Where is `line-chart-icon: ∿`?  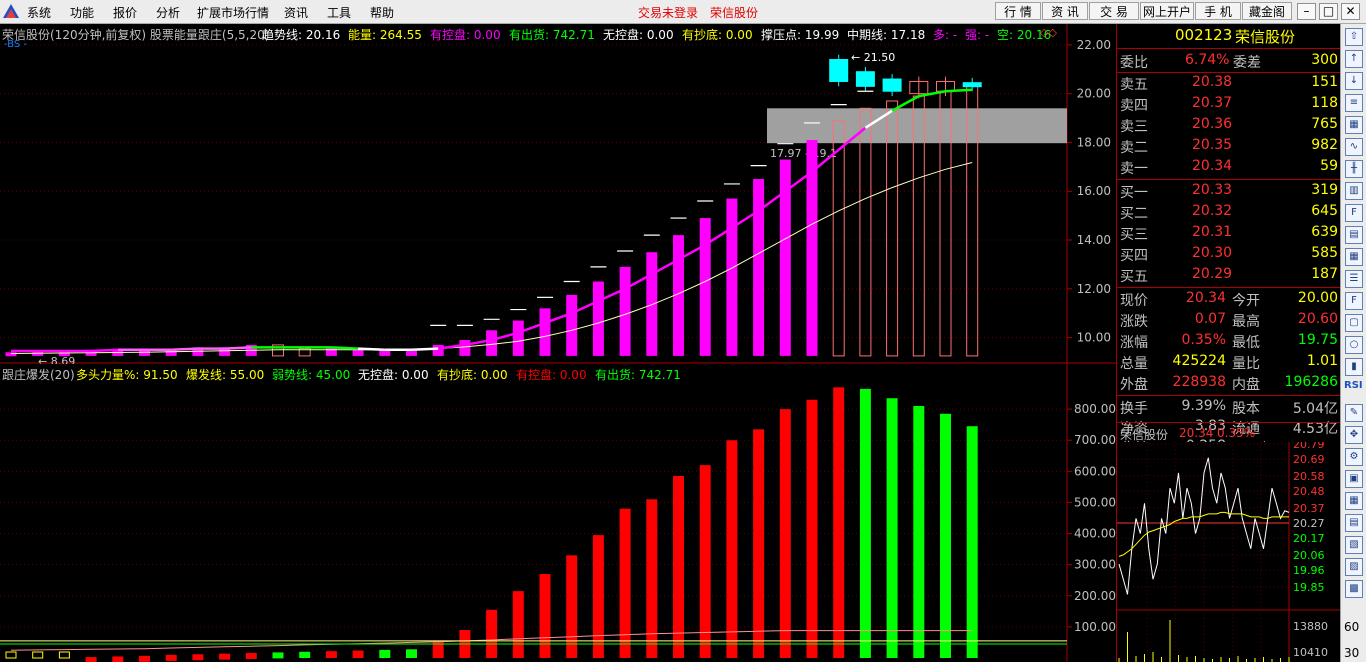
line-chart-icon: ∿ is located at coordinates (1354, 147).